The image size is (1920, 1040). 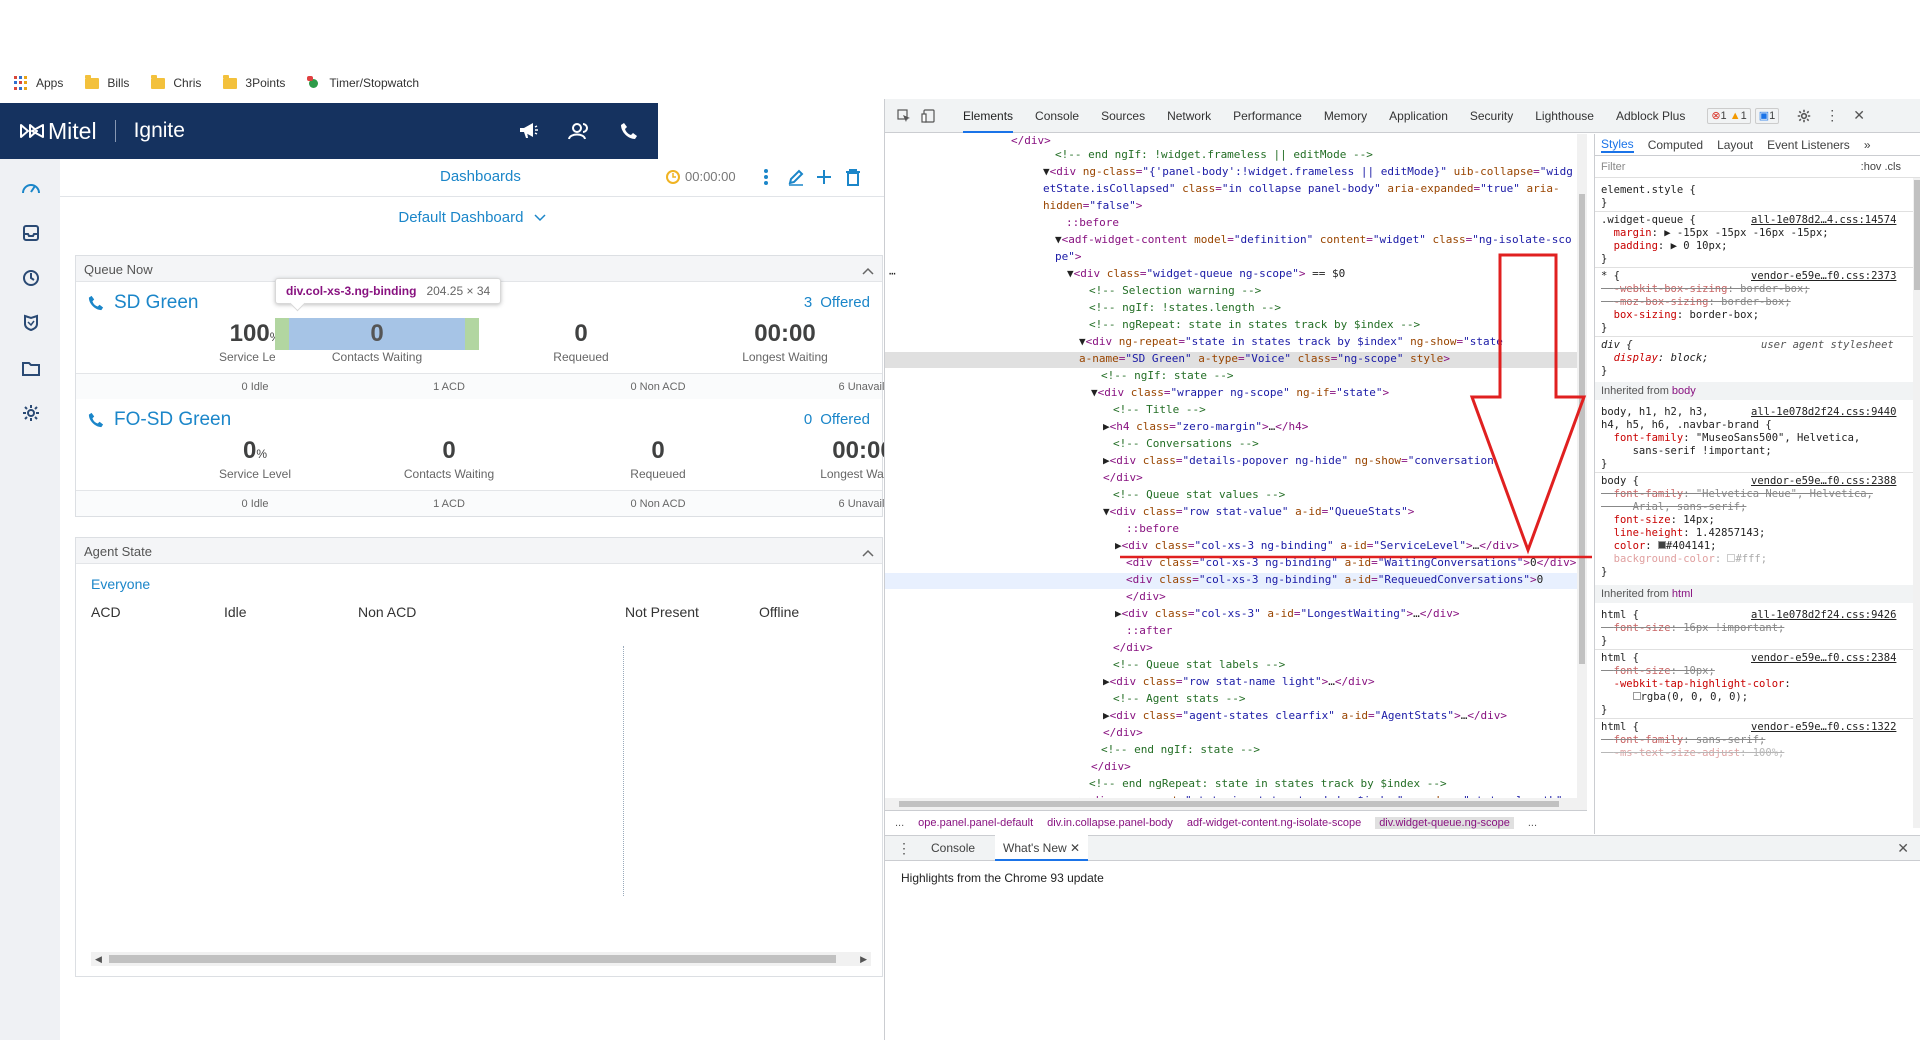 What do you see at coordinates (31, 233) in the screenshot?
I see `inbox-icon` at bounding box center [31, 233].